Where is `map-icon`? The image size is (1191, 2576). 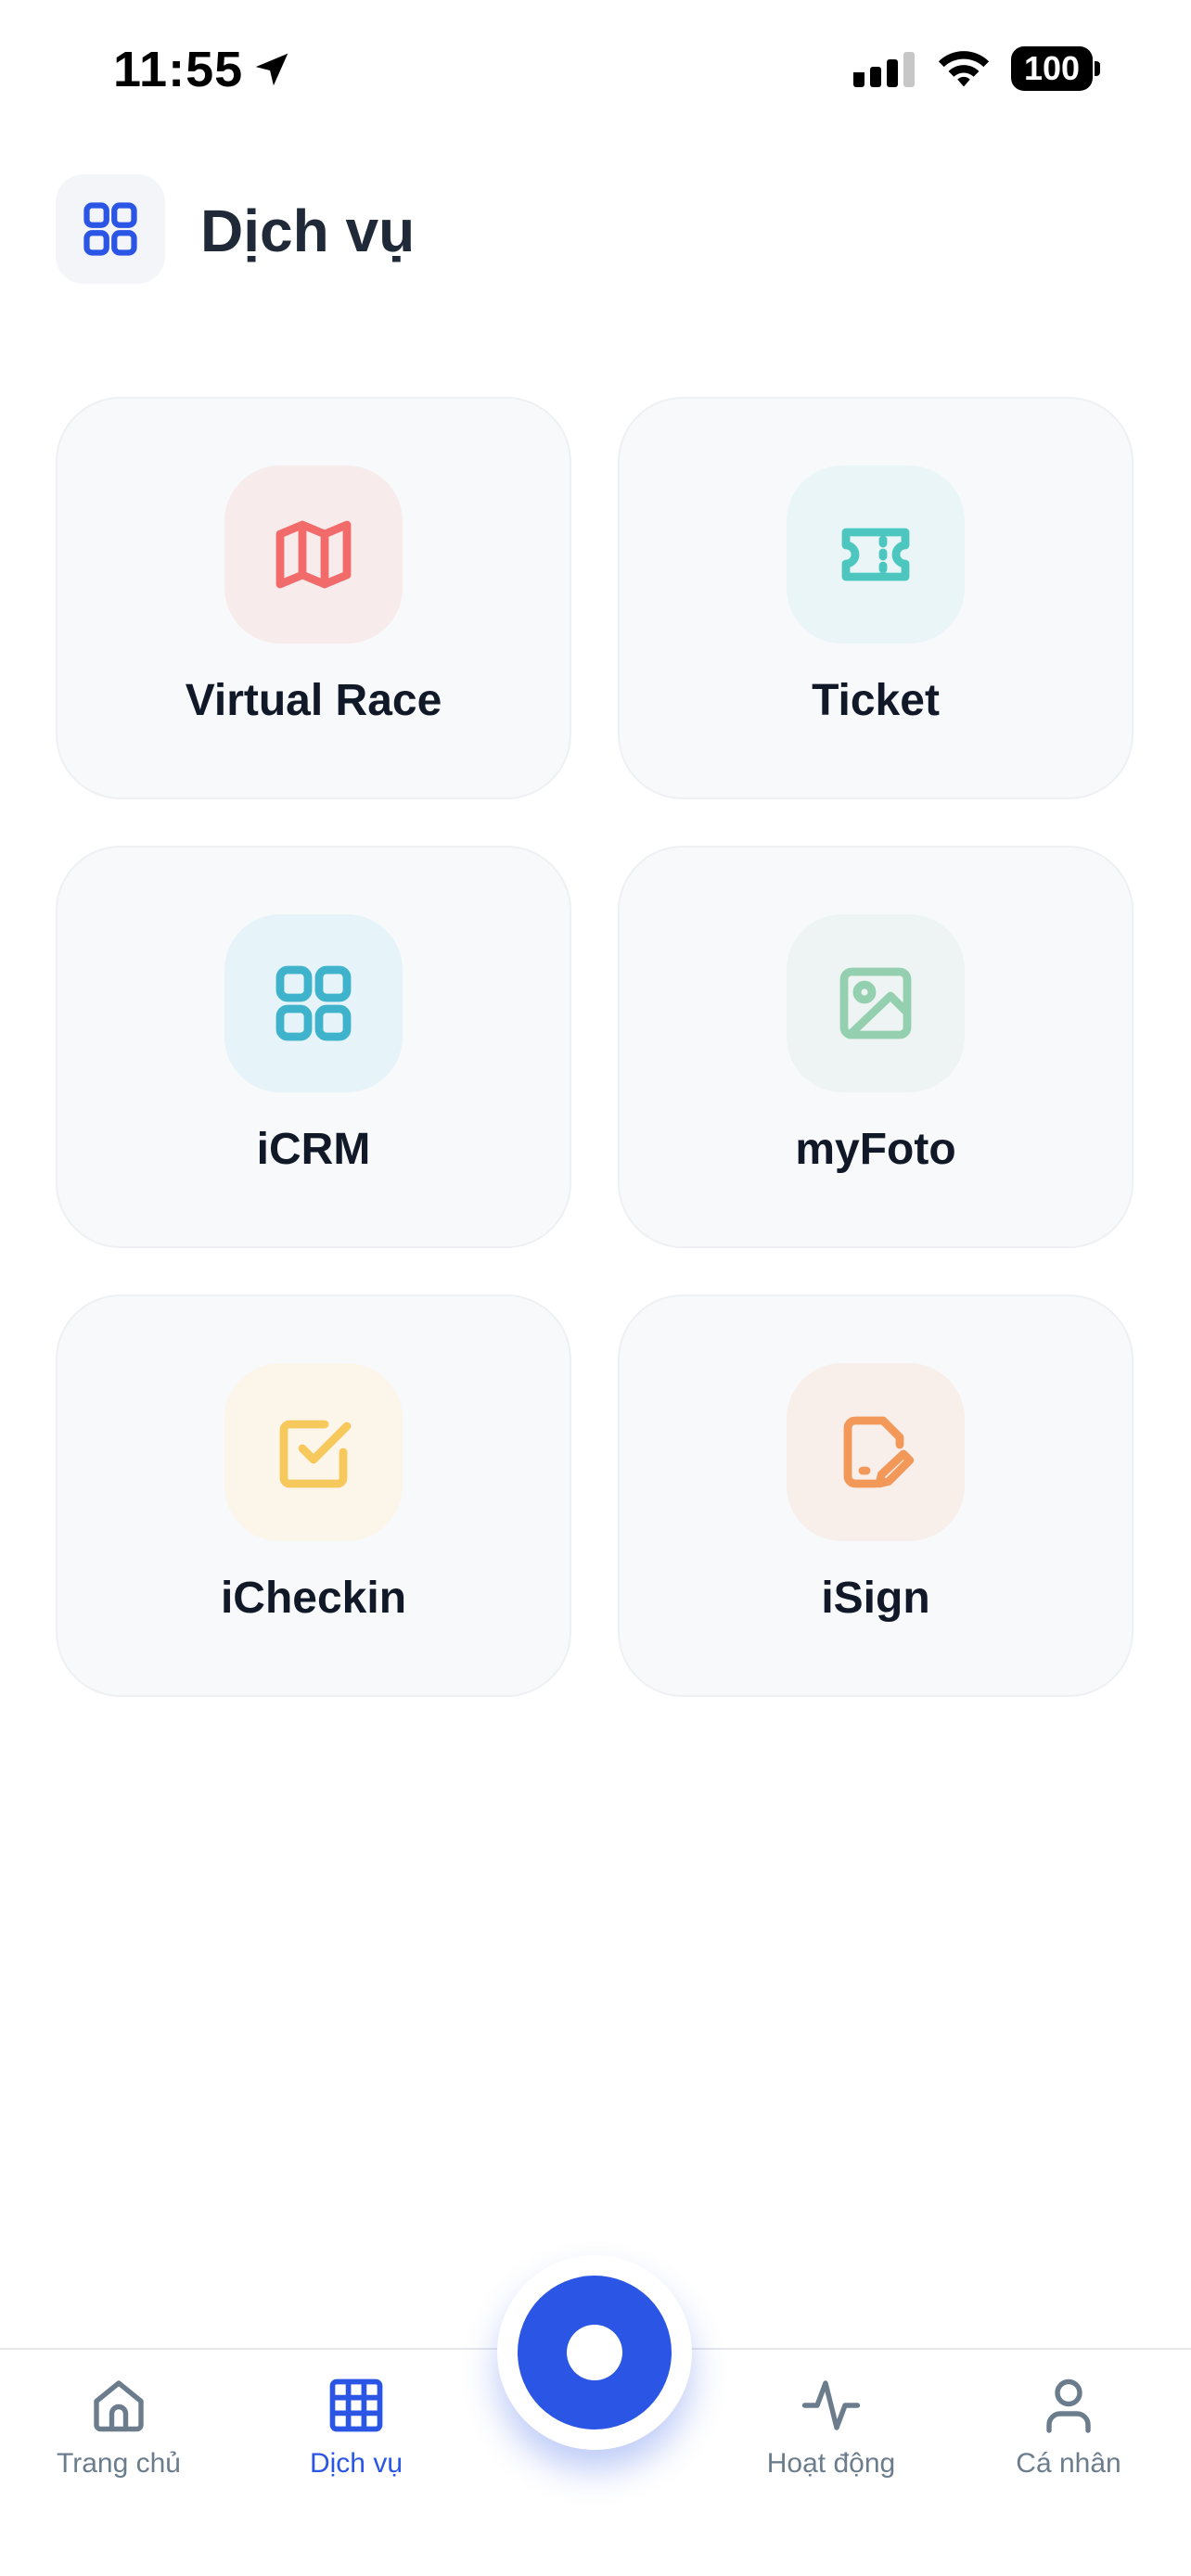 map-icon is located at coordinates (313, 555).